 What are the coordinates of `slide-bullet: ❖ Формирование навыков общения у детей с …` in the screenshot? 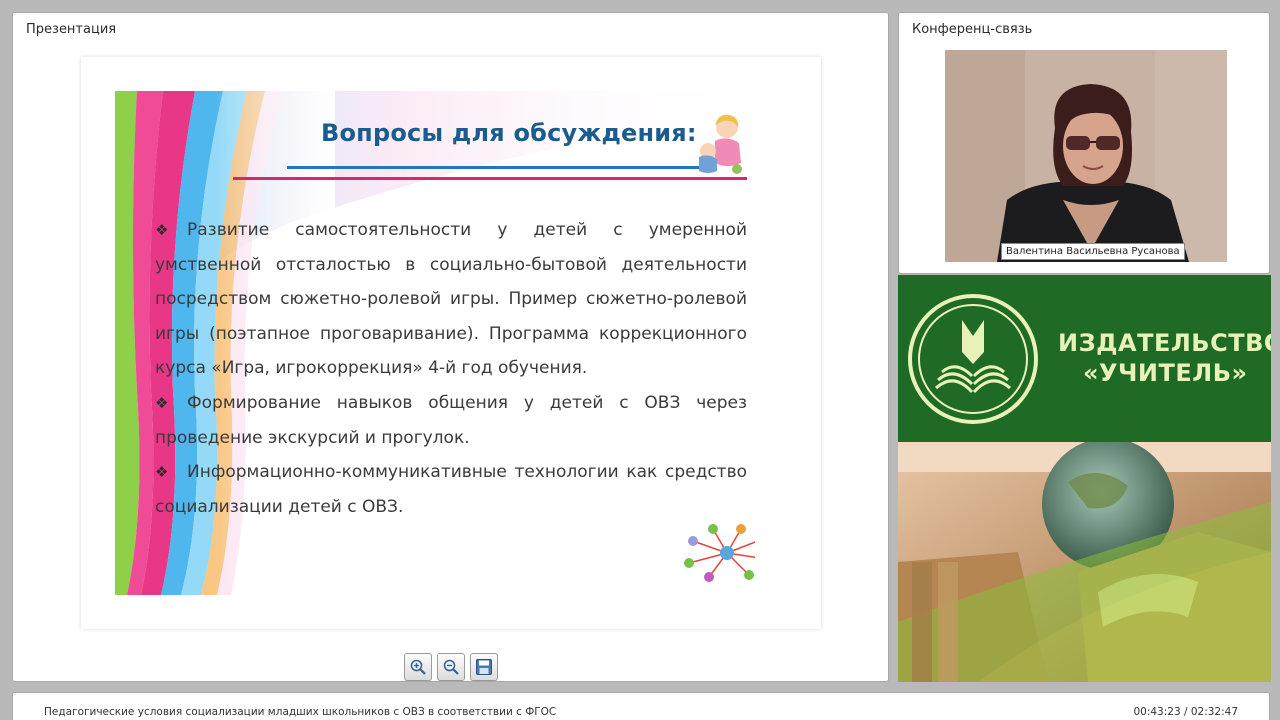 It's located at (451, 420).